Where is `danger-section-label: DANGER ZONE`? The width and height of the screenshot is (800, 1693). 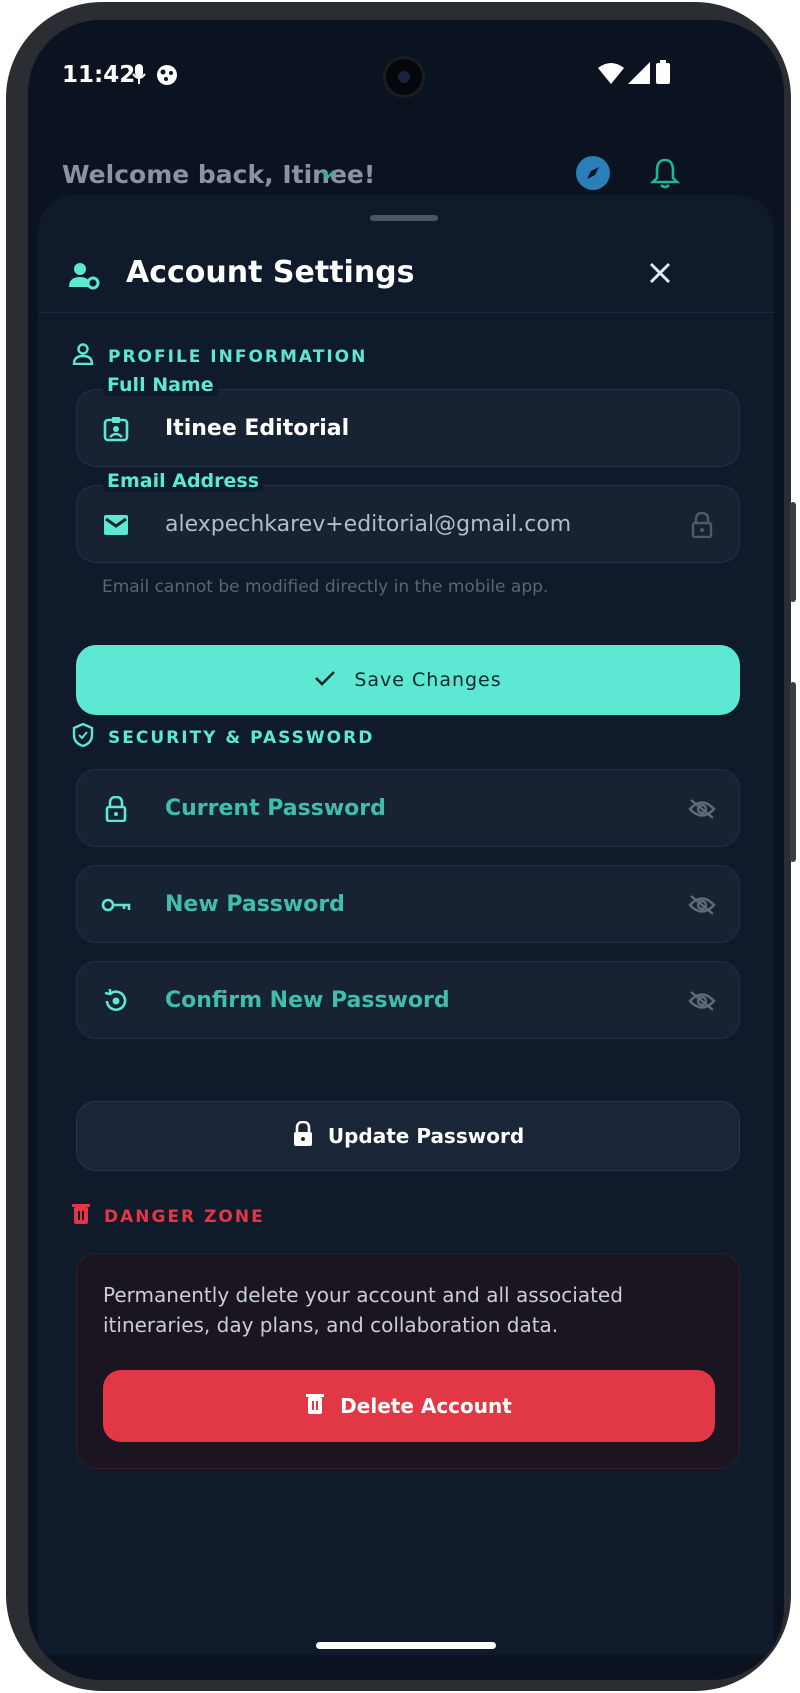
danger-section-label: DANGER ZONE is located at coordinates (168, 1216).